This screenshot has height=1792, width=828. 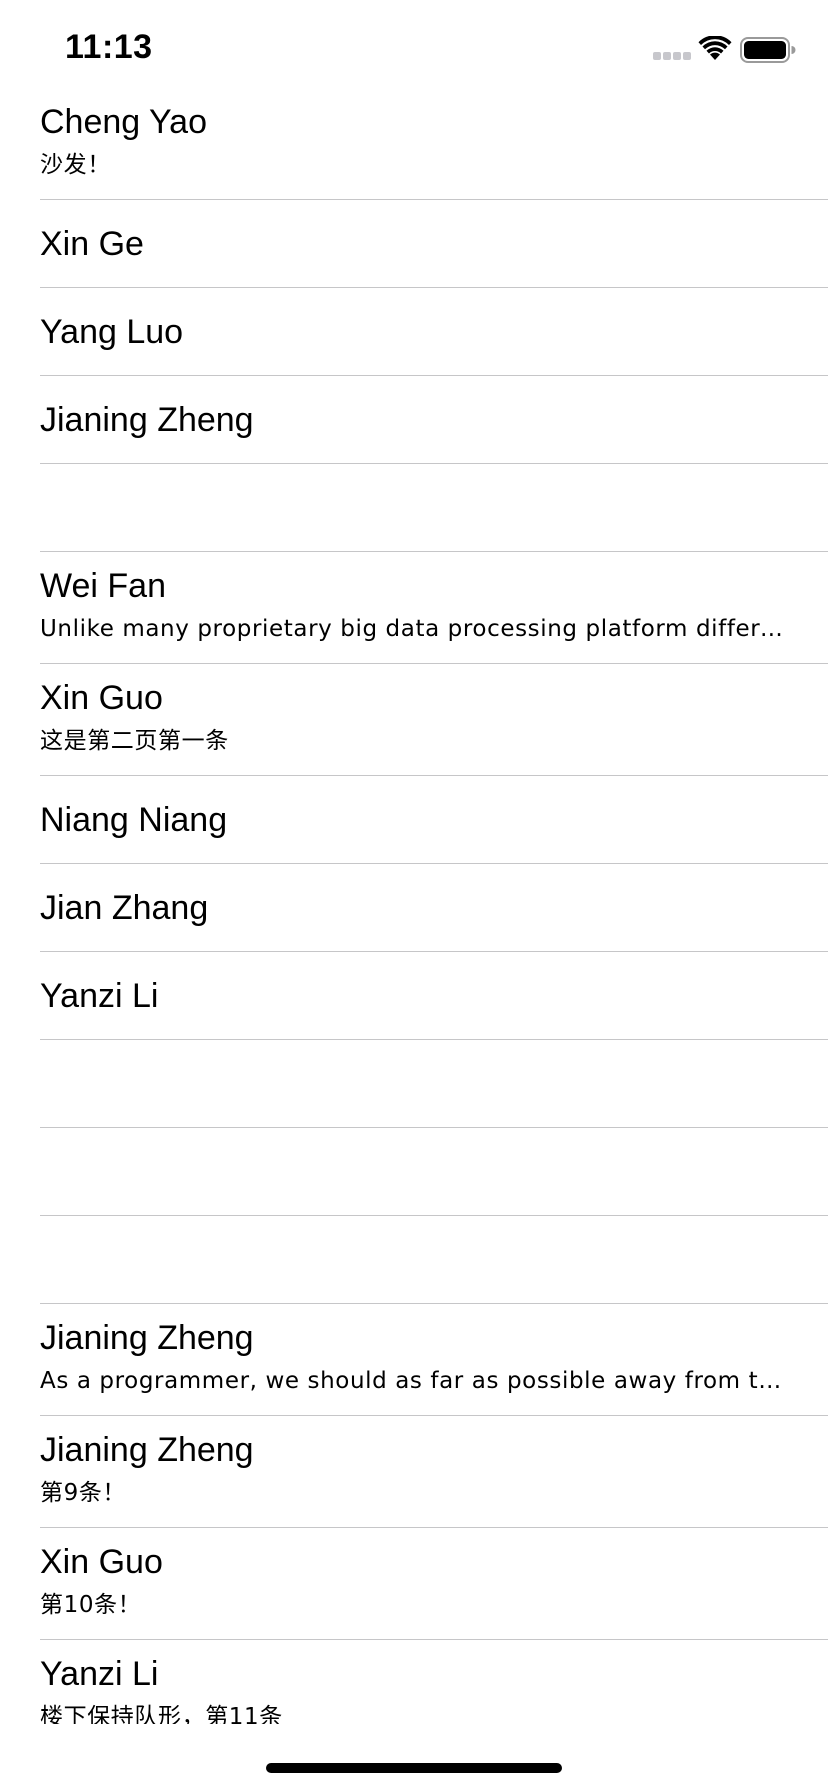 I want to click on battery-icon, so click(x=768, y=50).